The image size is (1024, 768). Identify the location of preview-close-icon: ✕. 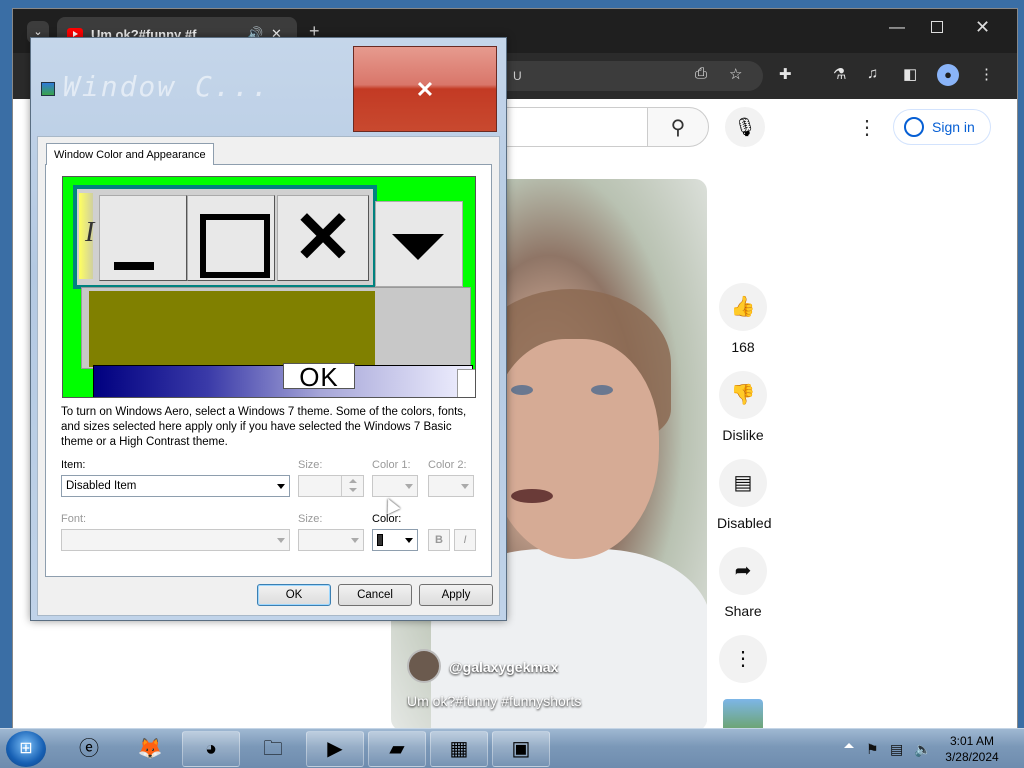
(323, 238).